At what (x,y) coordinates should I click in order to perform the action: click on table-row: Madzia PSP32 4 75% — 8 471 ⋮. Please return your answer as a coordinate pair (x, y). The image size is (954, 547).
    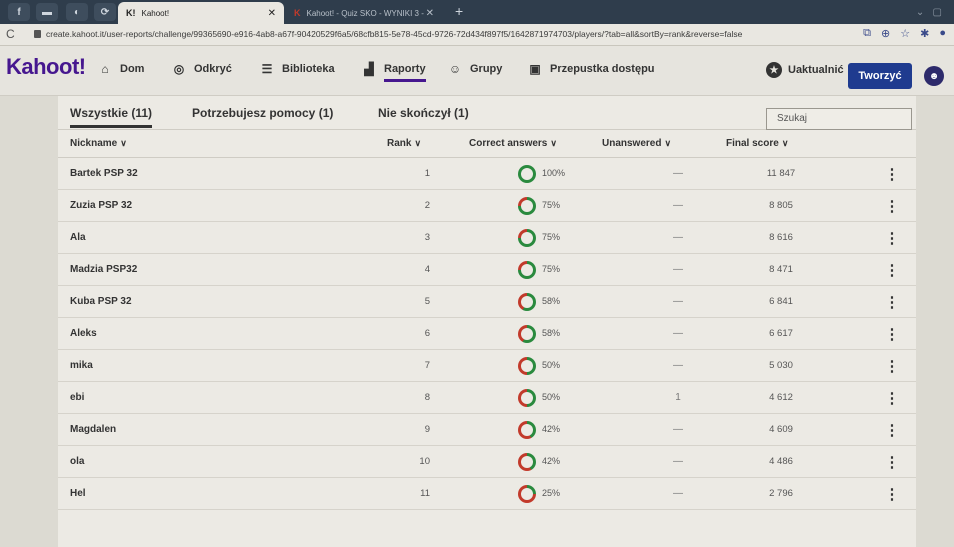
    Looking at the image, I should click on (487, 270).